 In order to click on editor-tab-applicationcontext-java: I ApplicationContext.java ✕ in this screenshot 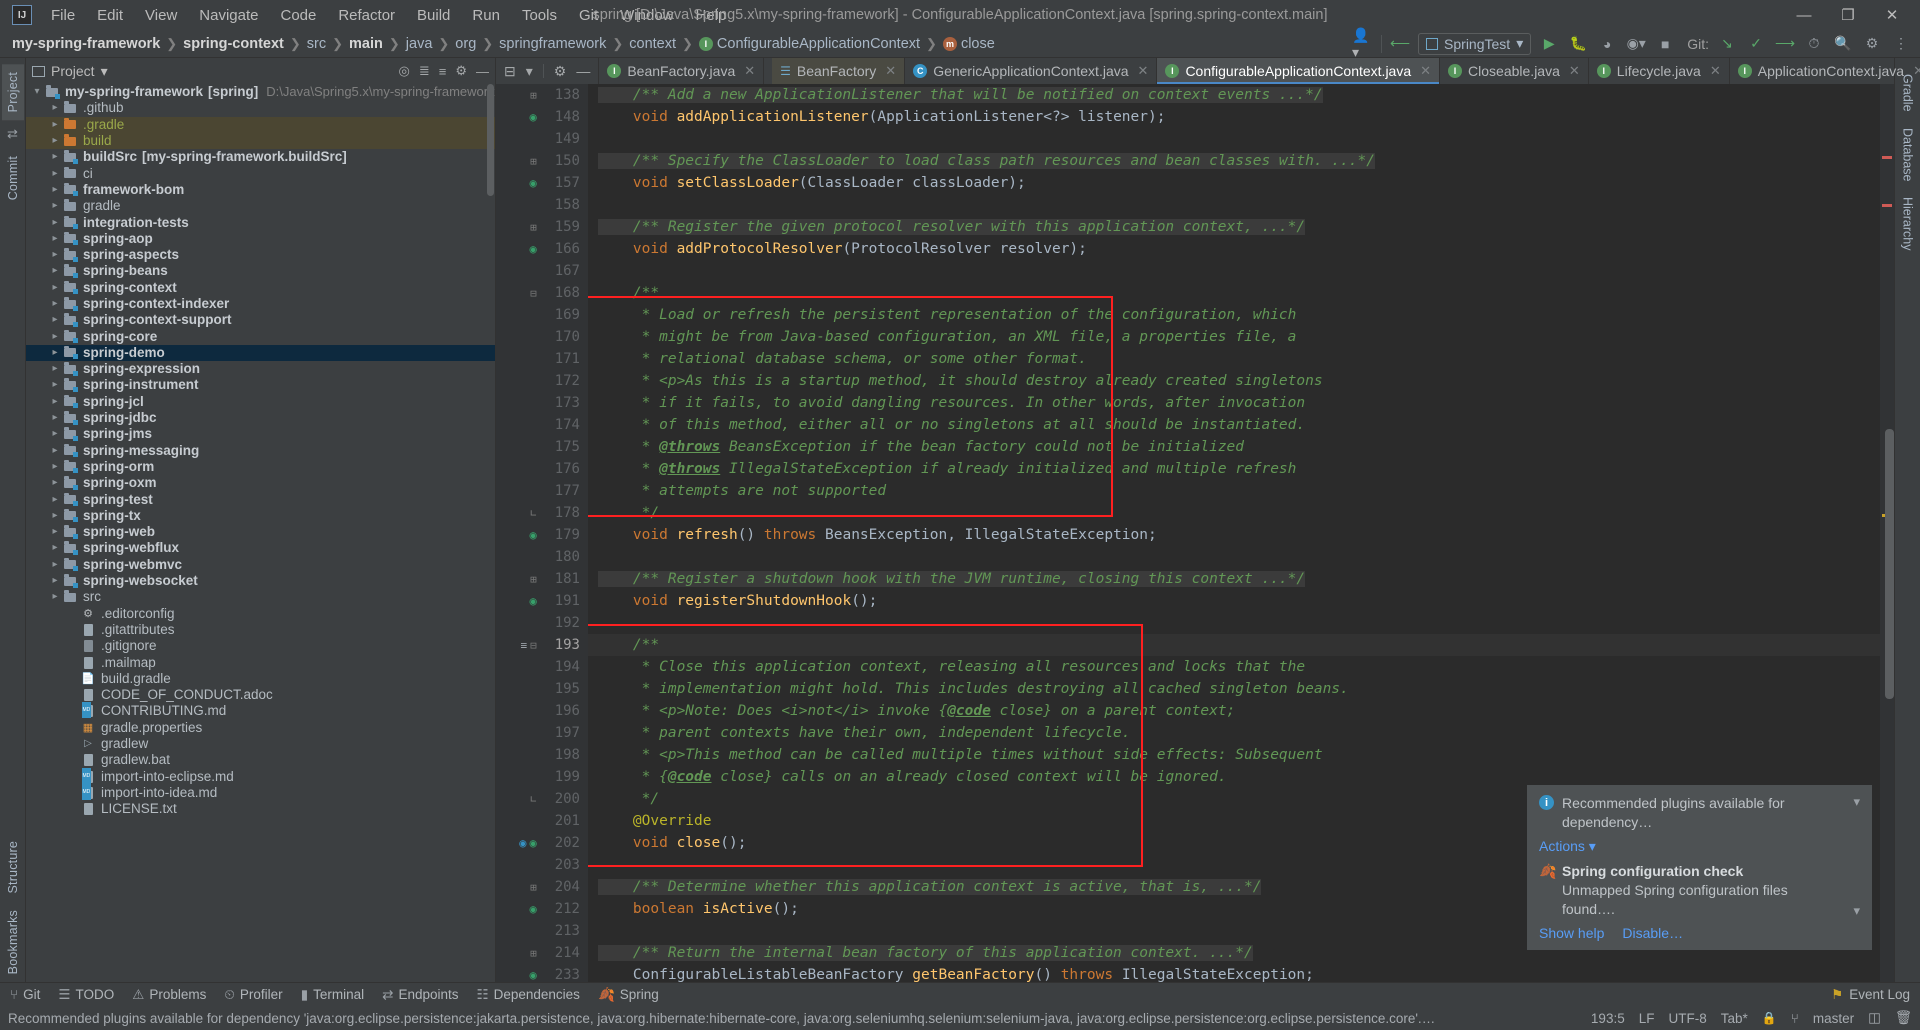, I will do `click(1825, 71)`.